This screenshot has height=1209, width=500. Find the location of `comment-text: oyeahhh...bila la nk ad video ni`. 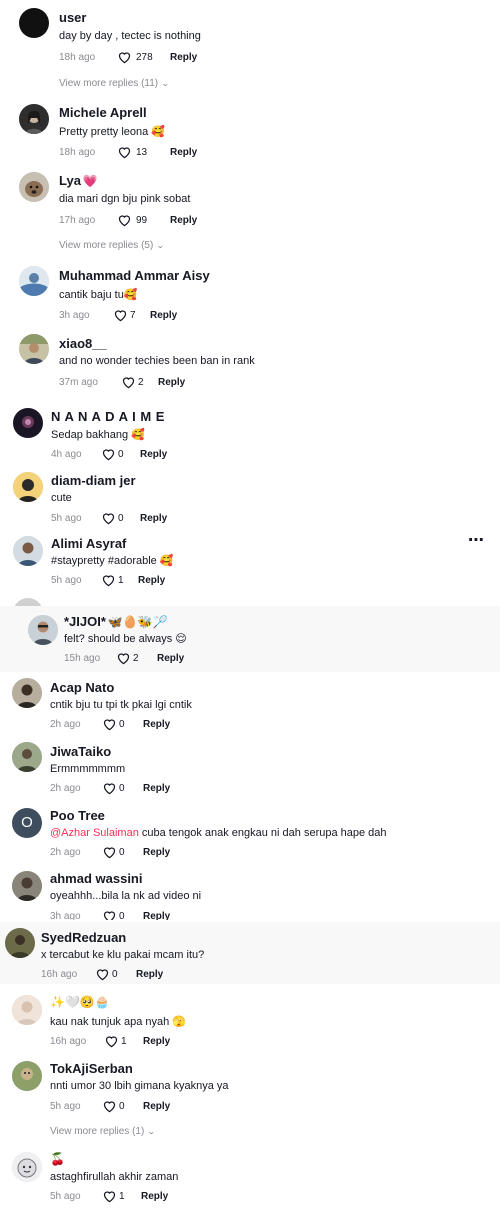

comment-text: oyeahhh...bila la nk ad video ni is located at coordinates (126, 896).